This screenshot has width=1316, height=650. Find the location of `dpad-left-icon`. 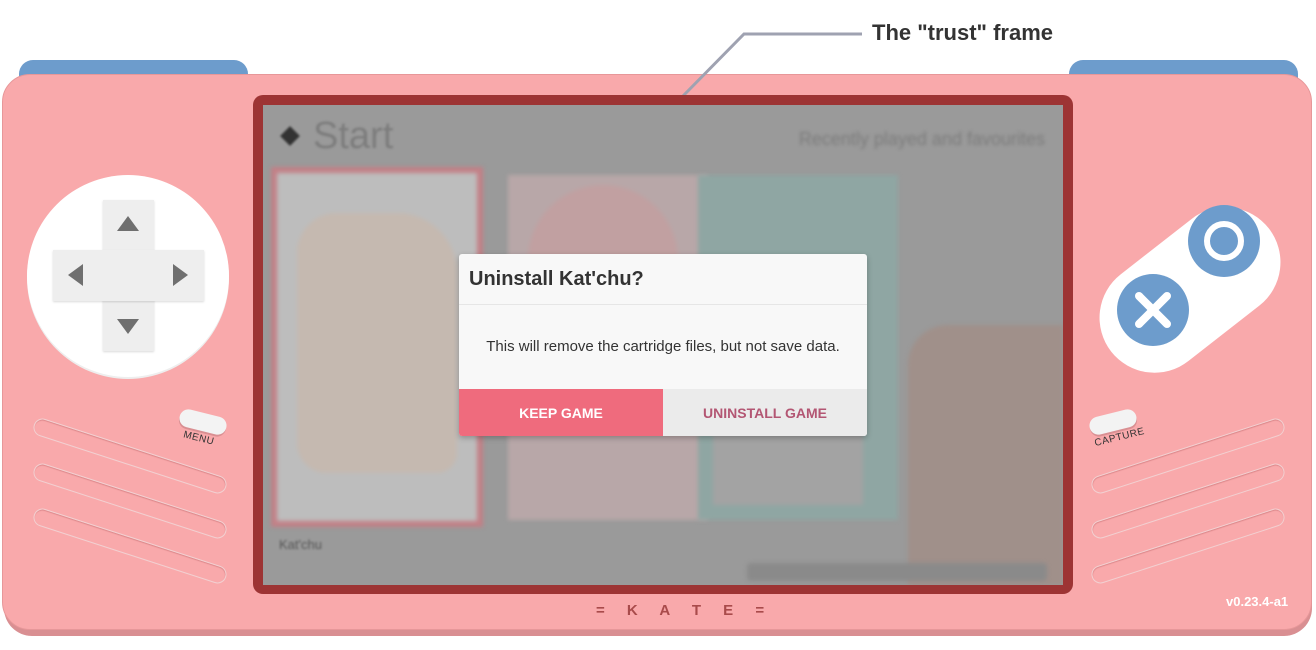

dpad-left-icon is located at coordinates (75, 275).